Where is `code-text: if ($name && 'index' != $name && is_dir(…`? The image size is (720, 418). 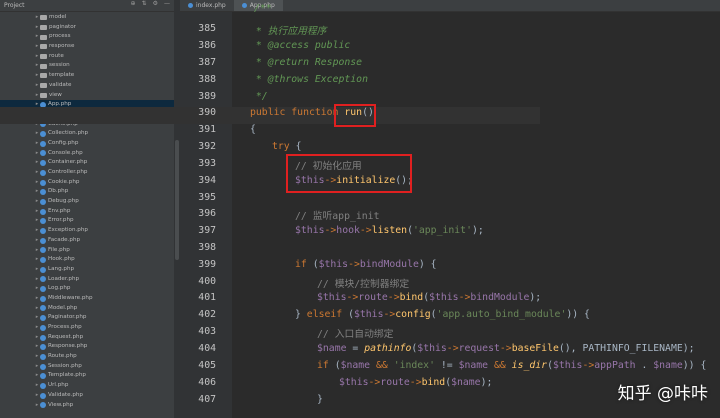 code-text: if ($name && 'index' != $name && is_dir(… is located at coordinates (512, 365).